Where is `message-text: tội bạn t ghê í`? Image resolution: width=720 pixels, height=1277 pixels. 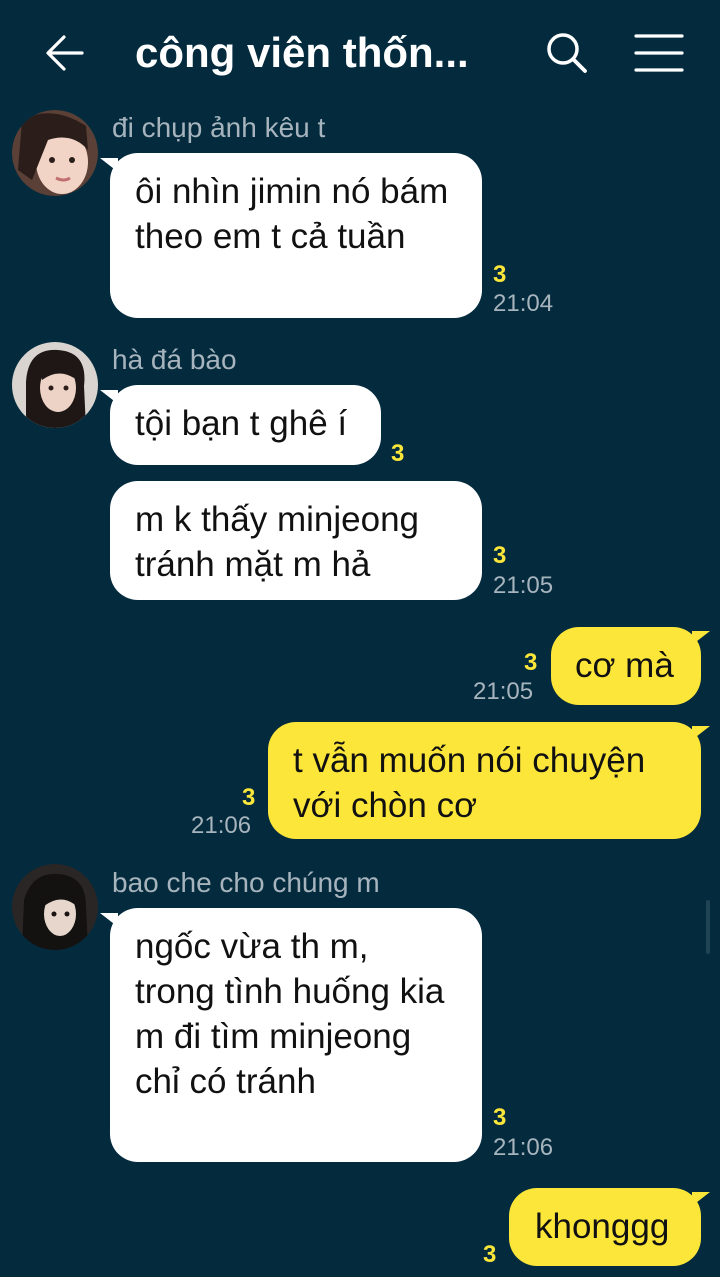 message-text: tội bạn t ghê í is located at coordinates (241, 423).